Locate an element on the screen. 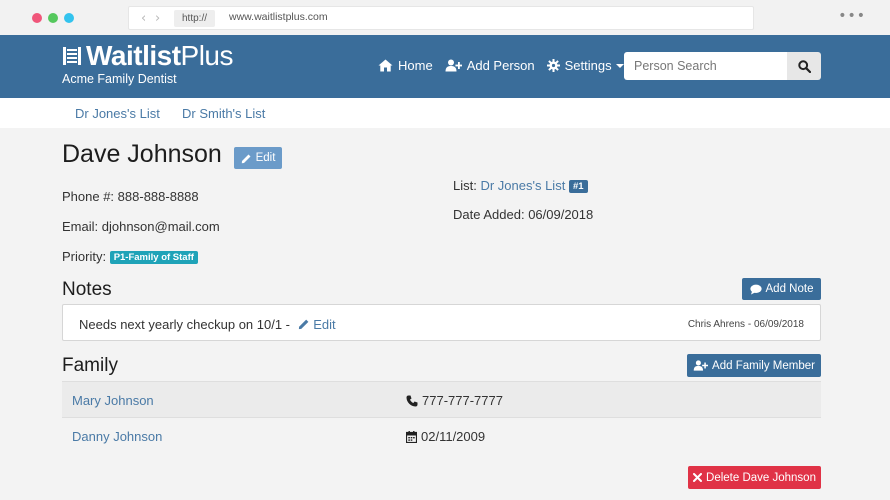  calendar-icon is located at coordinates (411, 436).